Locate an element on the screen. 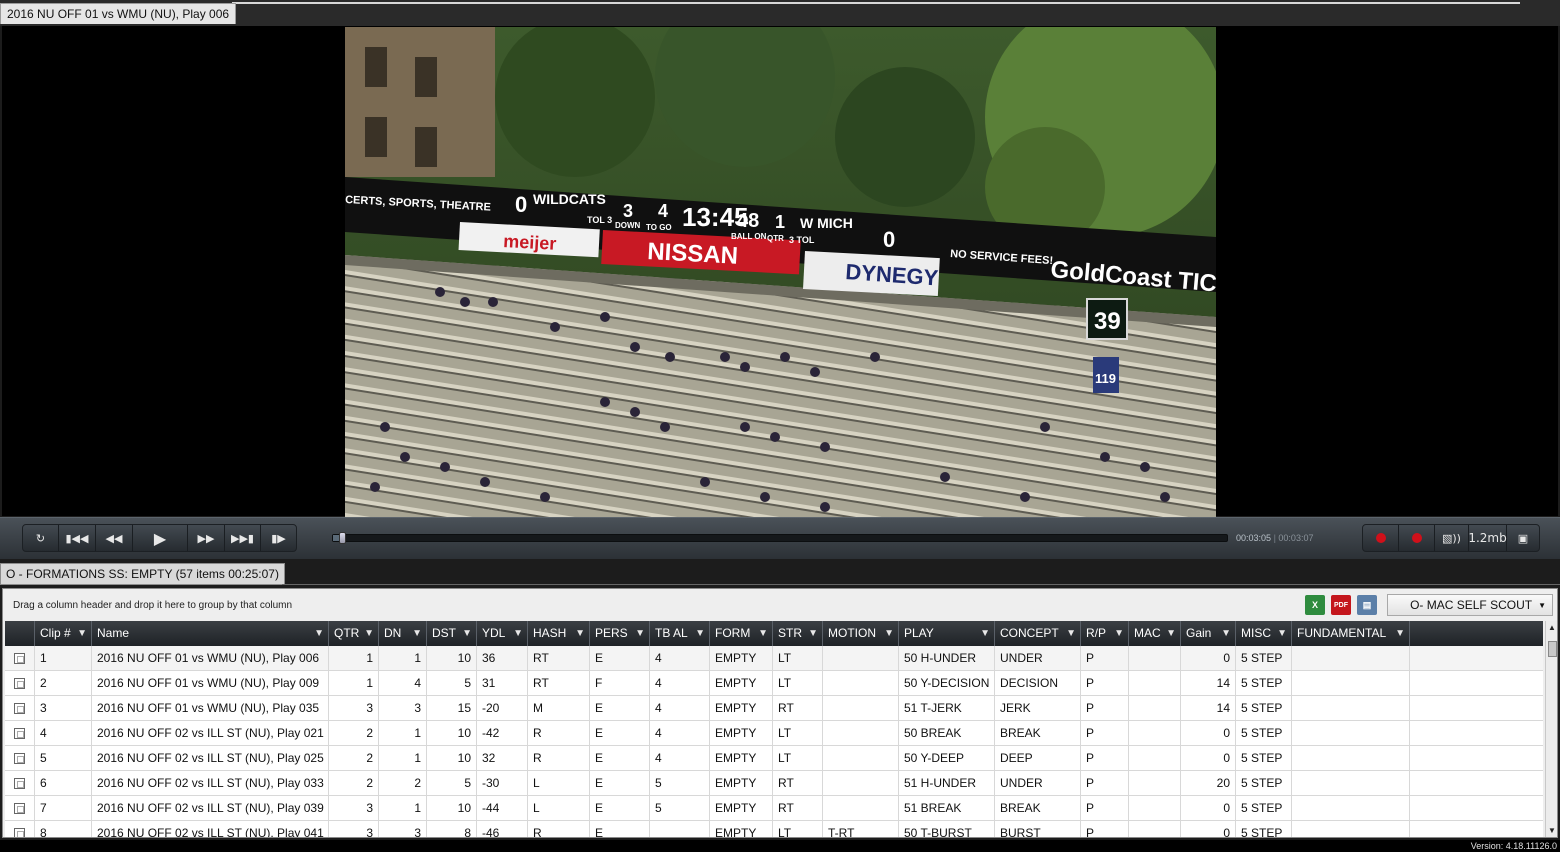 This screenshot has width=1560, height=852. seek-bar is located at coordinates (780, 538).